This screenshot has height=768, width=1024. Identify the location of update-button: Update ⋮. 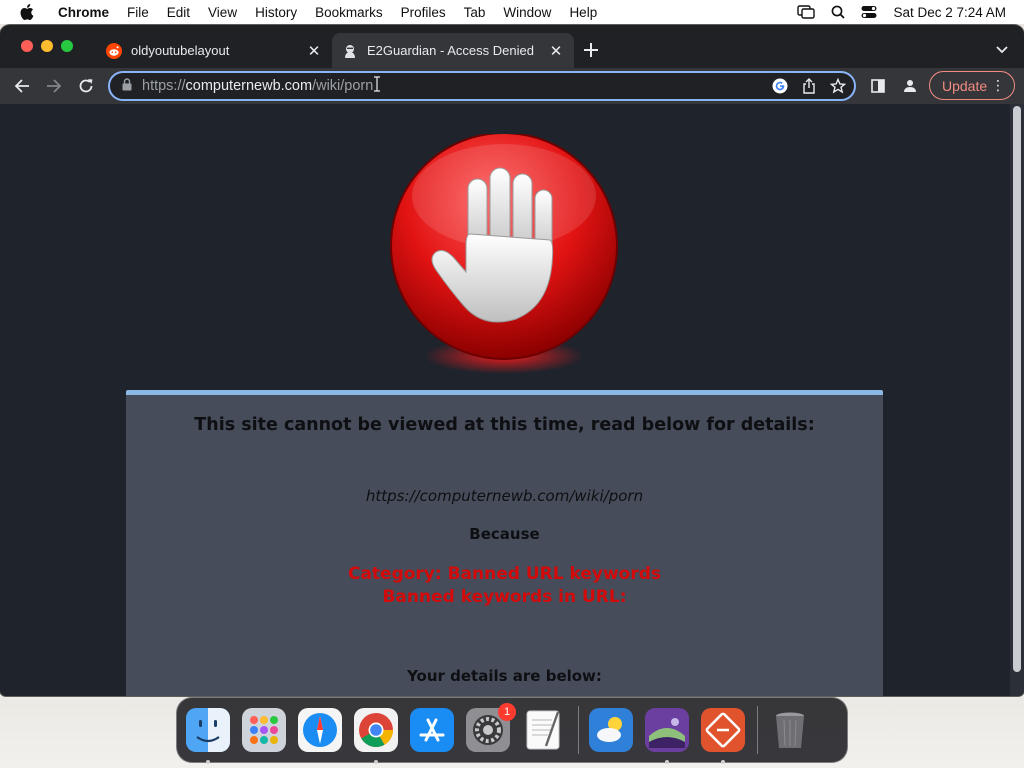
(972, 85).